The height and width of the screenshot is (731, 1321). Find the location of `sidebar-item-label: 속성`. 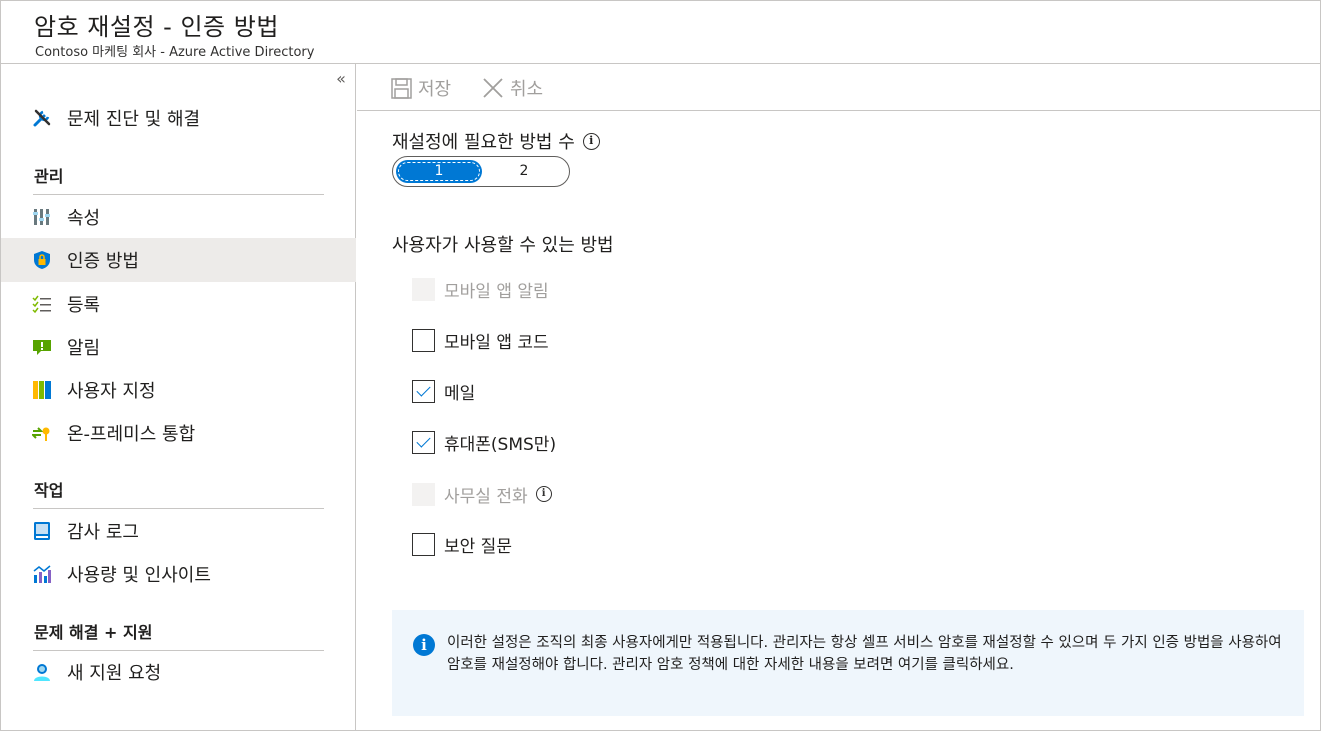

sidebar-item-label: 속성 is located at coordinates (84, 218).